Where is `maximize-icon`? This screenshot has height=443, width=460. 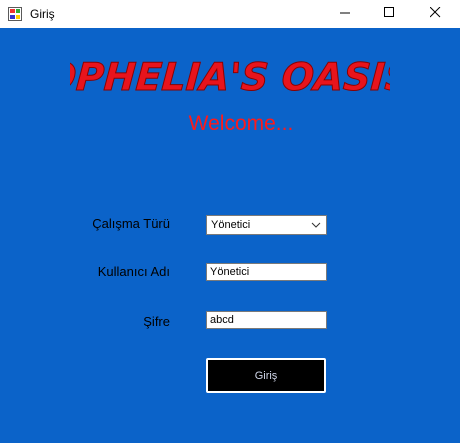
maximize-icon is located at coordinates (389, 14).